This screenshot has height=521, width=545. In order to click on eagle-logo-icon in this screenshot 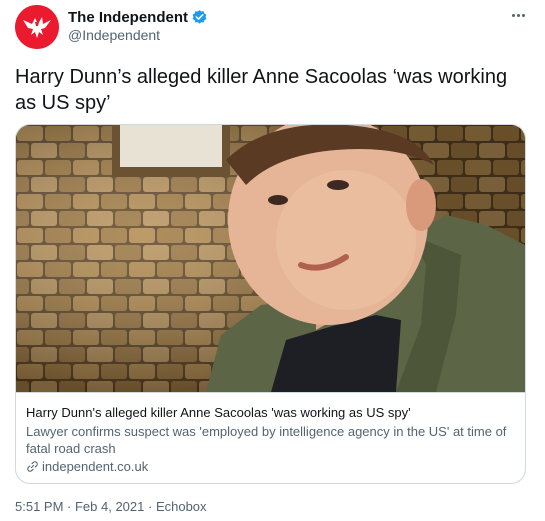, I will do `click(37, 27)`.